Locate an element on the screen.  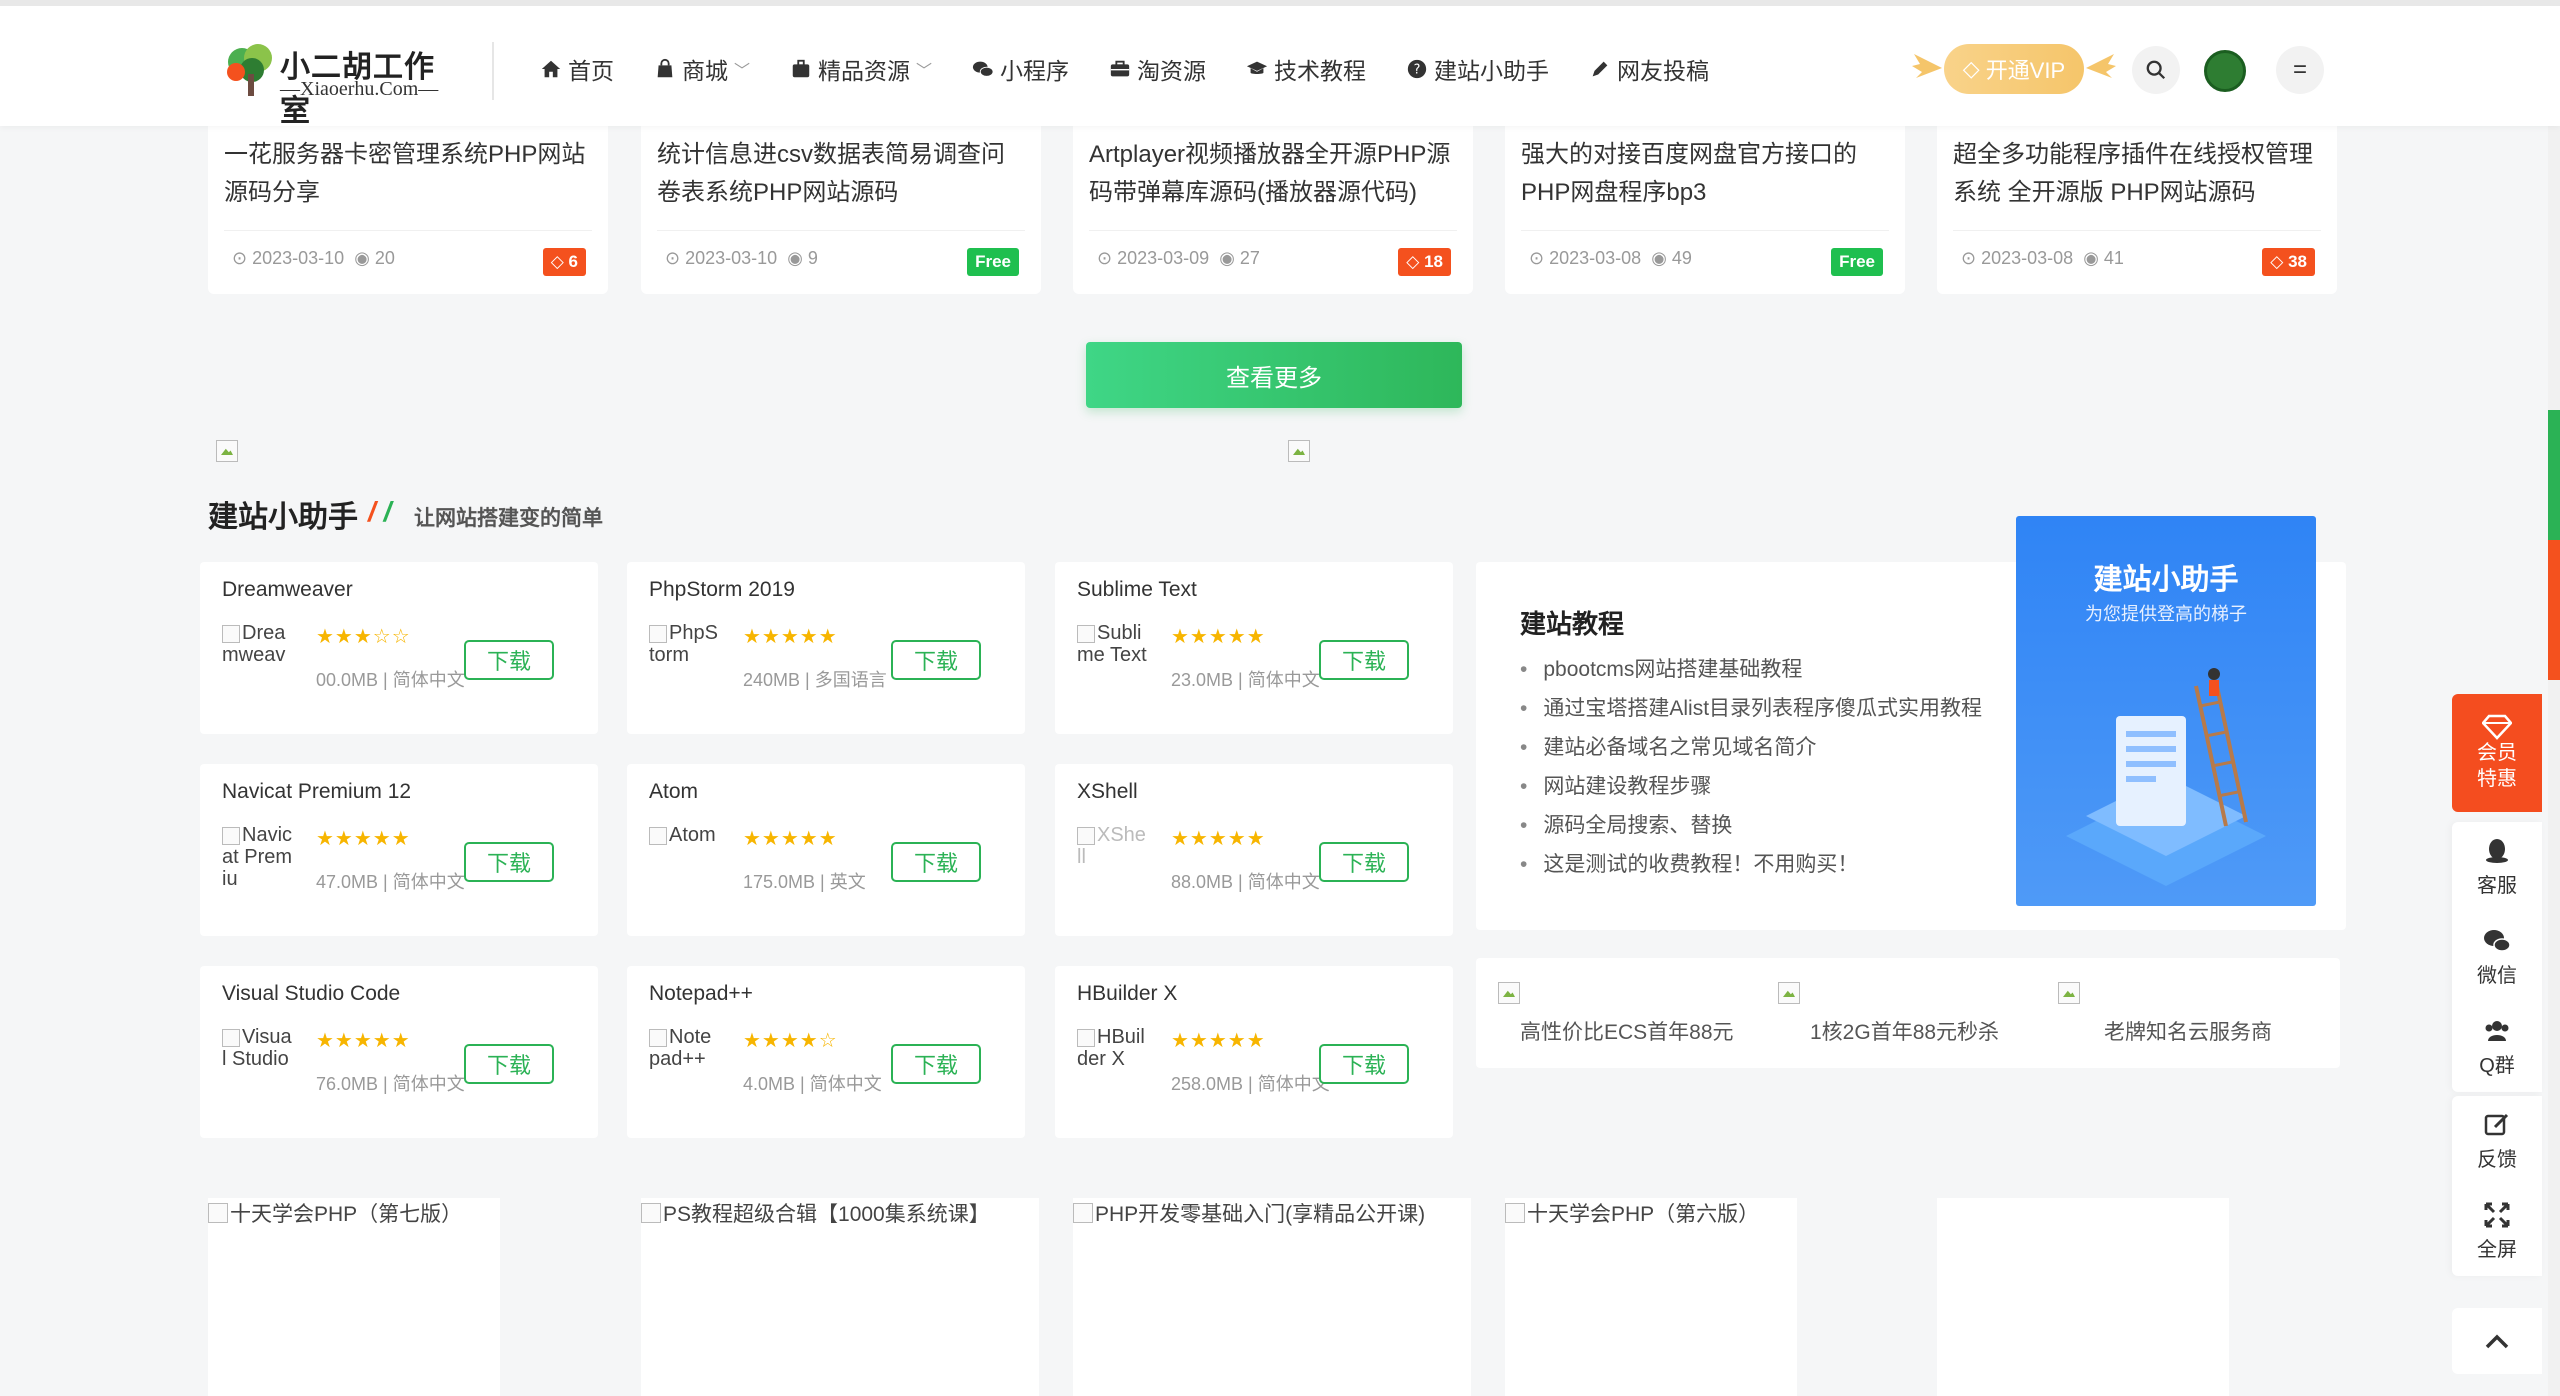
float-fullscreen: 全屏 is located at coordinates (2497, 1231).